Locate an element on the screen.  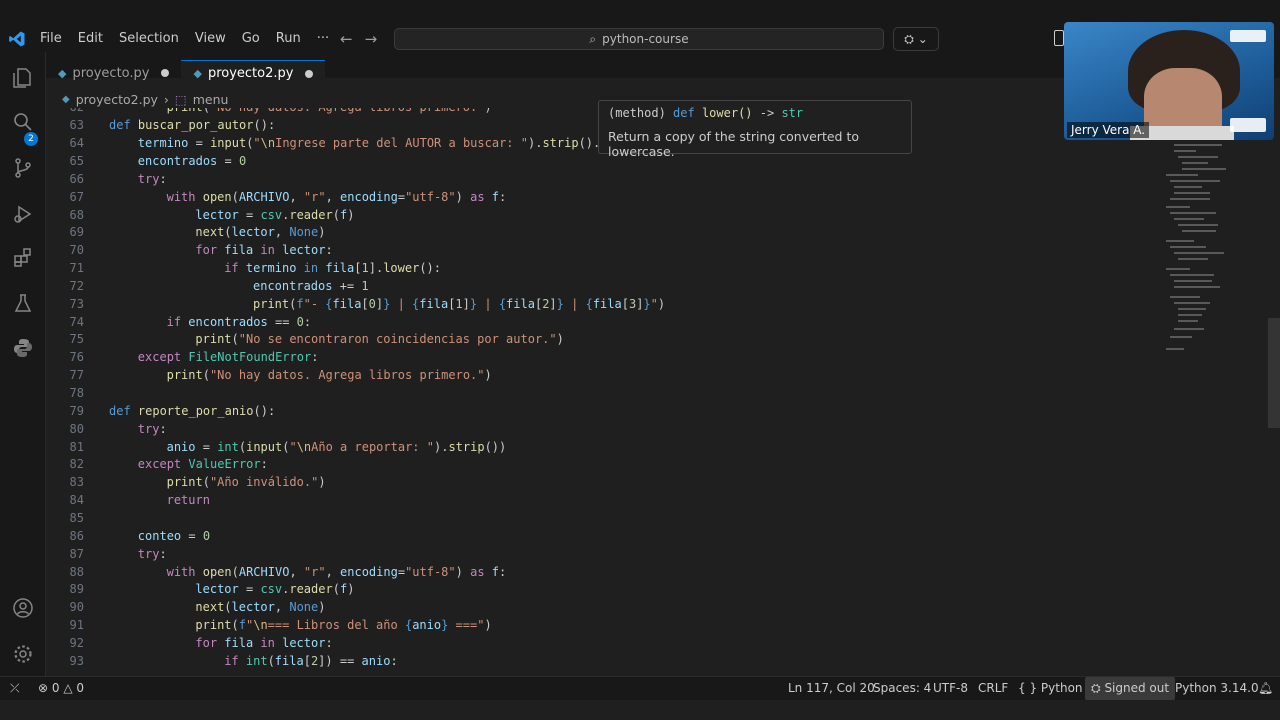
webcam-overlay: Jerry Vera A. is located at coordinates (1169, 81).